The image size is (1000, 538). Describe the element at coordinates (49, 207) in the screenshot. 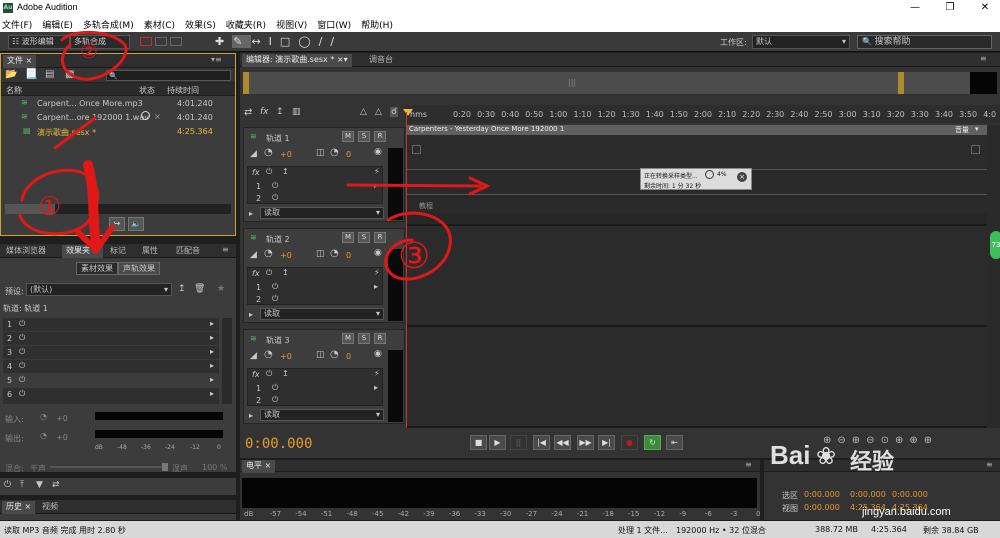

I see `annotation-label-1: ①` at that location.